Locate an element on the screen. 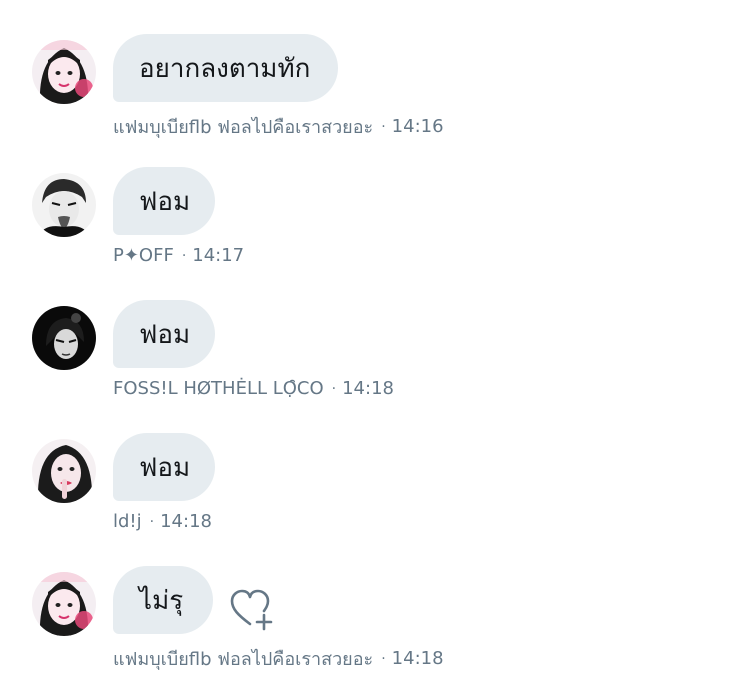  message-meta: P✦OFF · 14:17 is located at coordinates (178, 255).